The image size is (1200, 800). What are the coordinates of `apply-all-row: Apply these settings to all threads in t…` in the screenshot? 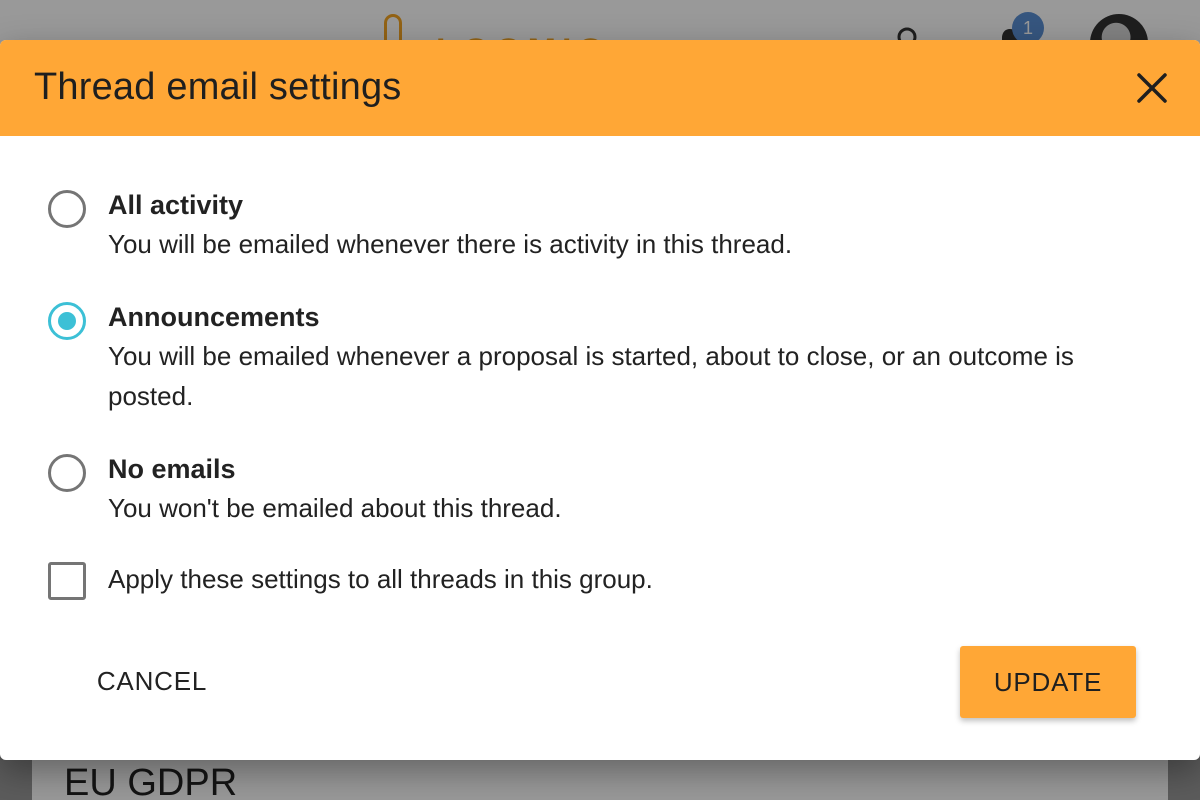 It's located at (600, 585).